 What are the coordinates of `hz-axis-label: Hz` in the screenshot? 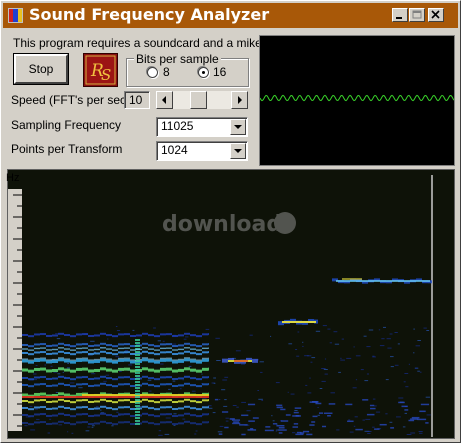 It's located at (12, 178).